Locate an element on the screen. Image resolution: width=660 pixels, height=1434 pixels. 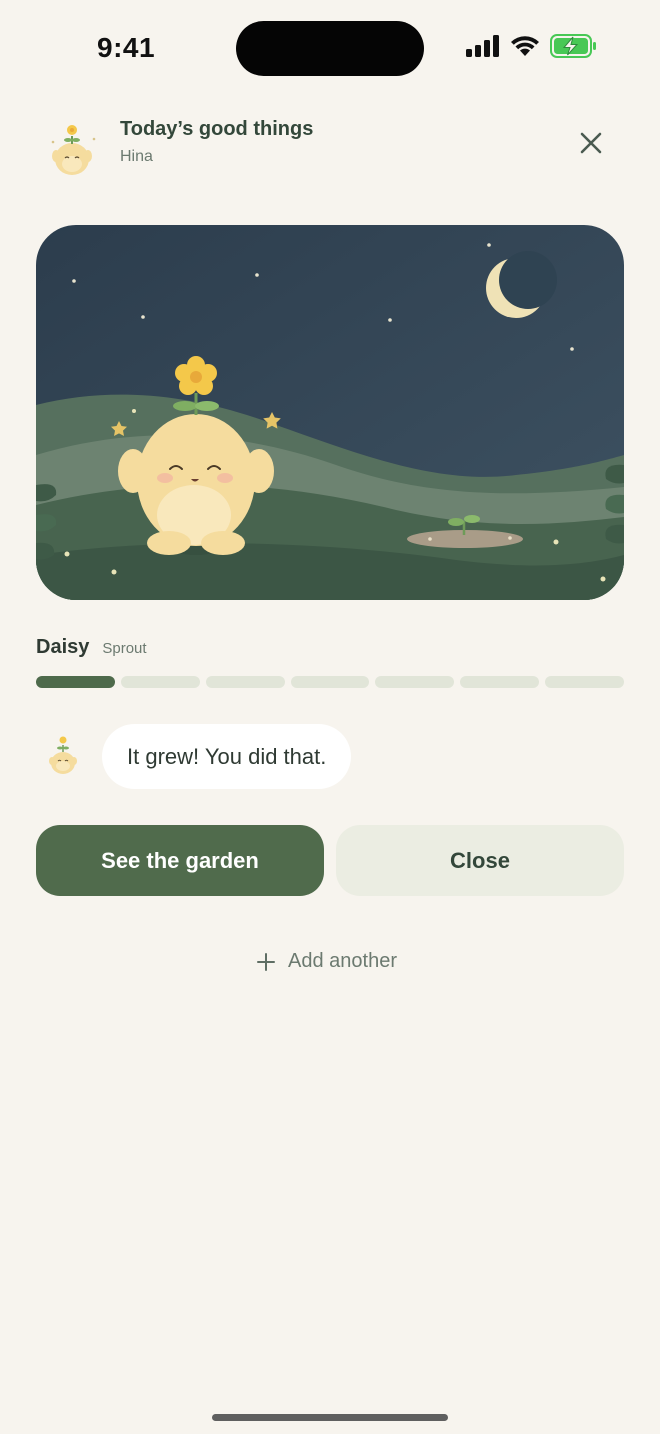
message-bubble: It grew! You did that. is located at coordinates (227, 756).